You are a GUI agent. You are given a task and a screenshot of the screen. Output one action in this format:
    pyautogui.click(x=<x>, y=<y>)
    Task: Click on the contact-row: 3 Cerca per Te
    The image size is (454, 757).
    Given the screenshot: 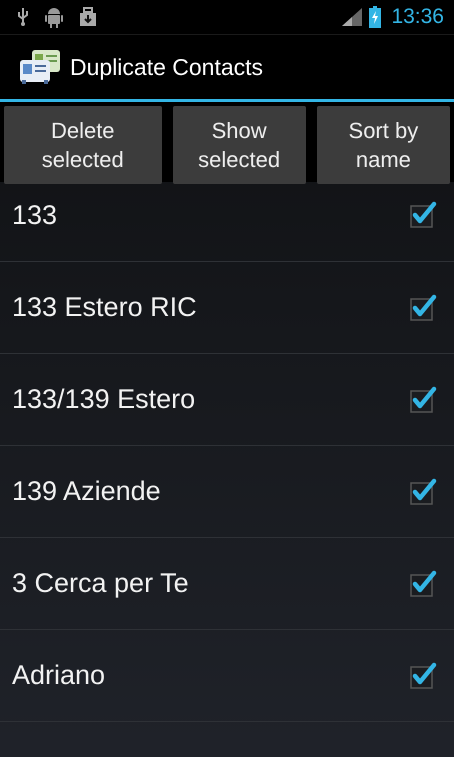 What is the action you would take?
    pyautogui.click(x=227, y=584)
    